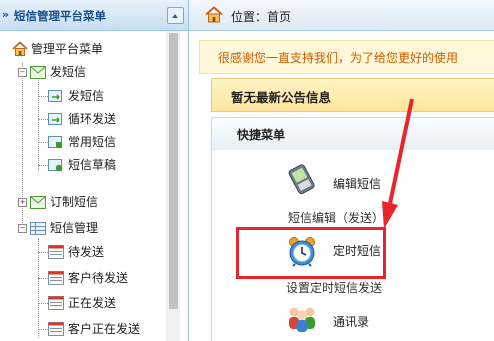  What do you see at coordinates (55, 96) in the screenshot?
I see `compose-sms-icon` at bounding box center [55, 96].